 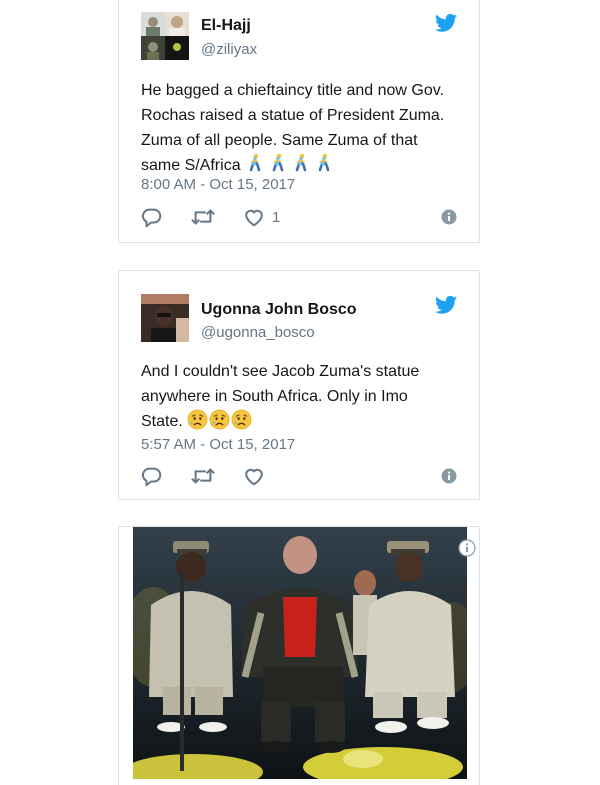 What do you see at coordinates (274, 396) in the screenshot?
I see `tweet-text-line: anywhere in South Africa. Only in Imo` at bounding box center [274, 396].